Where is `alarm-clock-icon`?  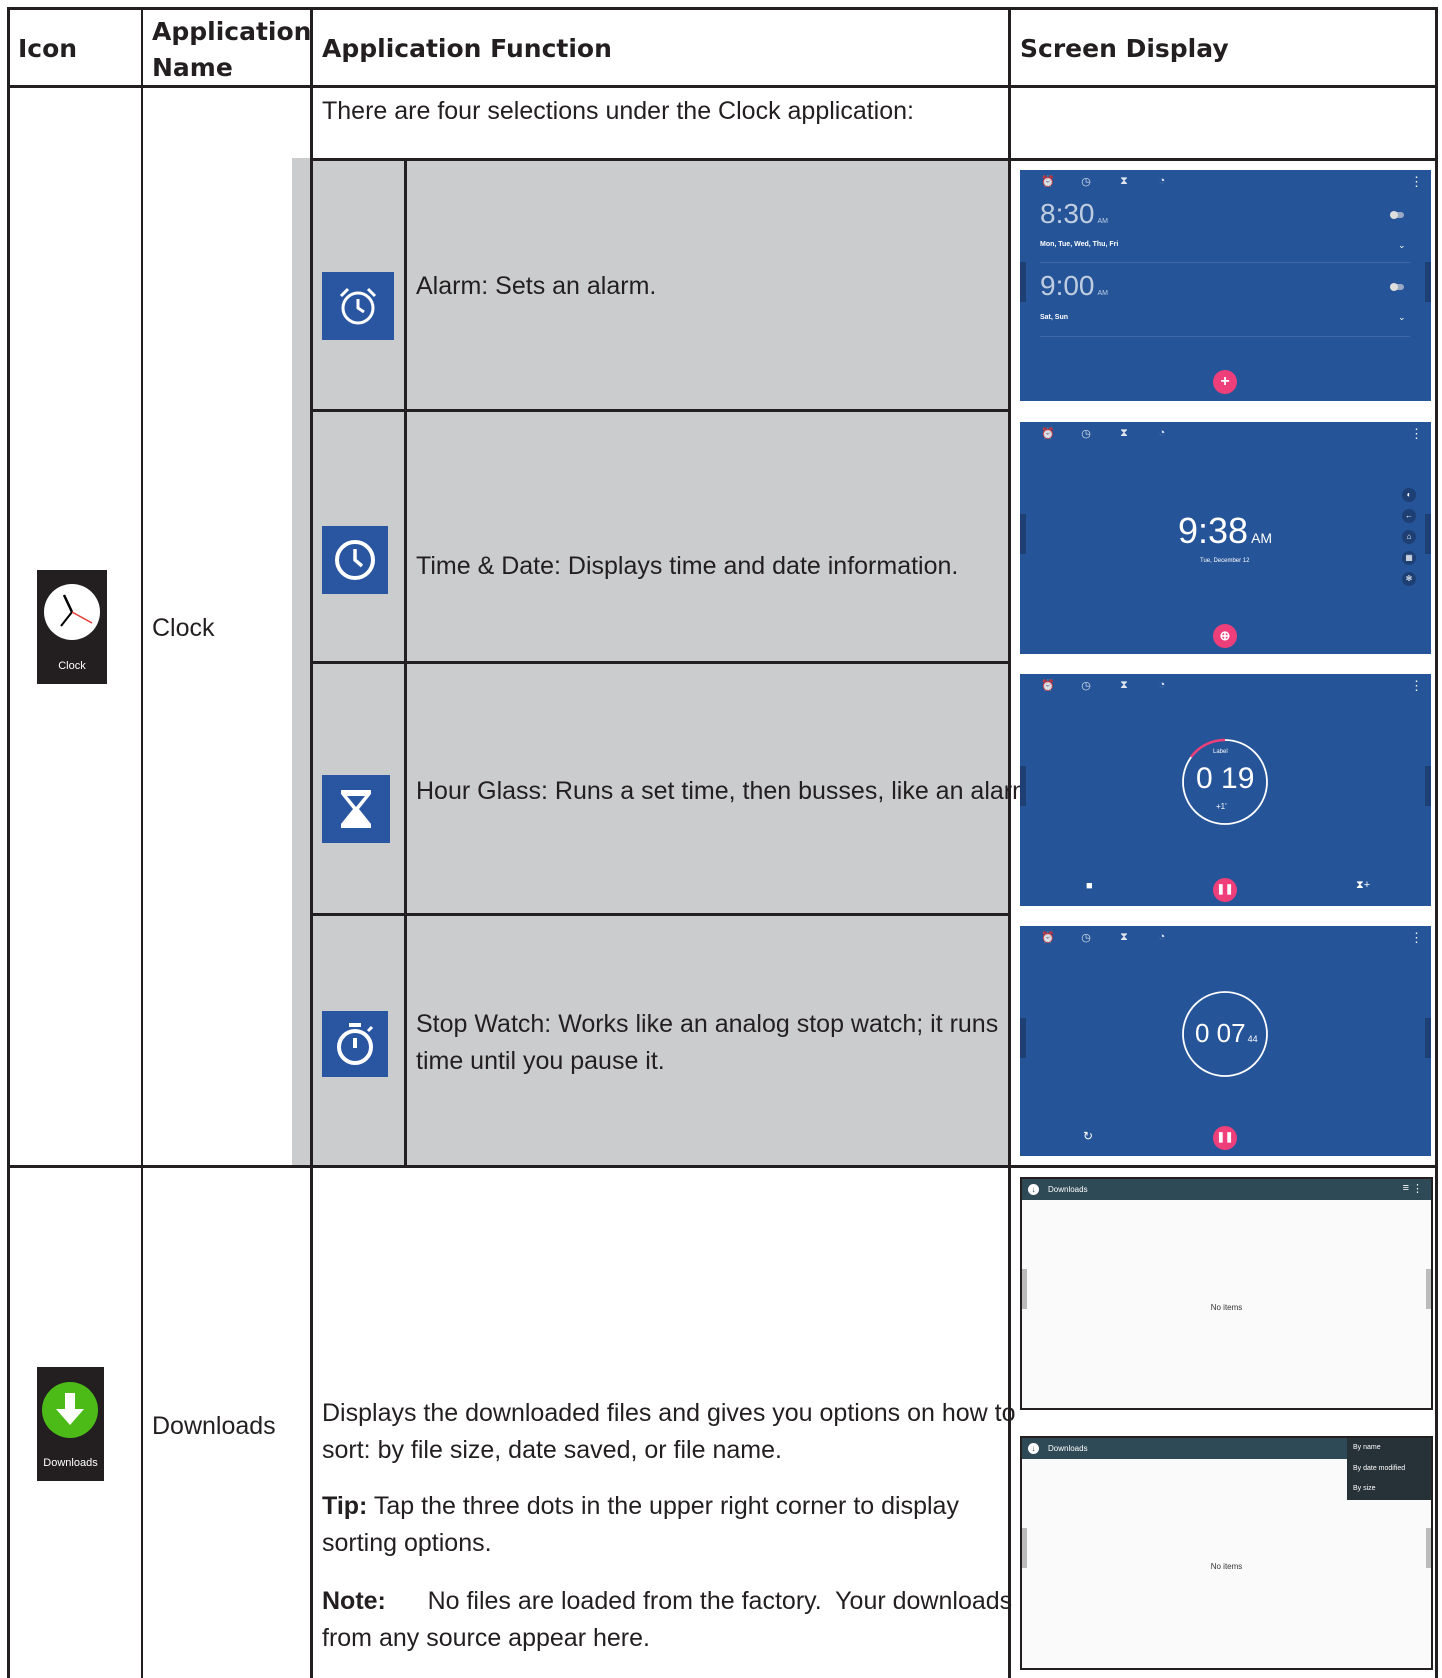 alarm-clock-icon is located at coordinates (358, 306).